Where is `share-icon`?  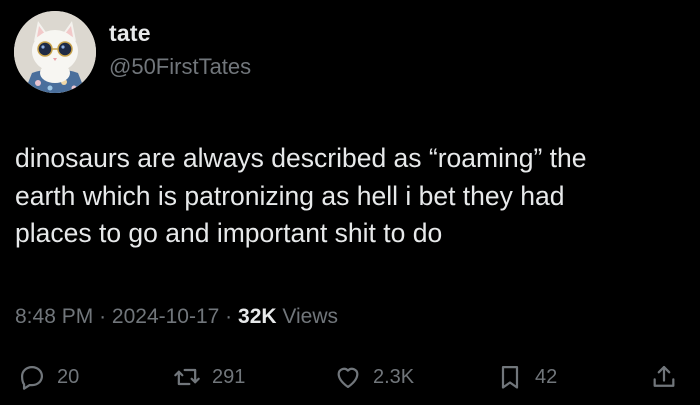
share-icon is located at coordinates (664, 376).